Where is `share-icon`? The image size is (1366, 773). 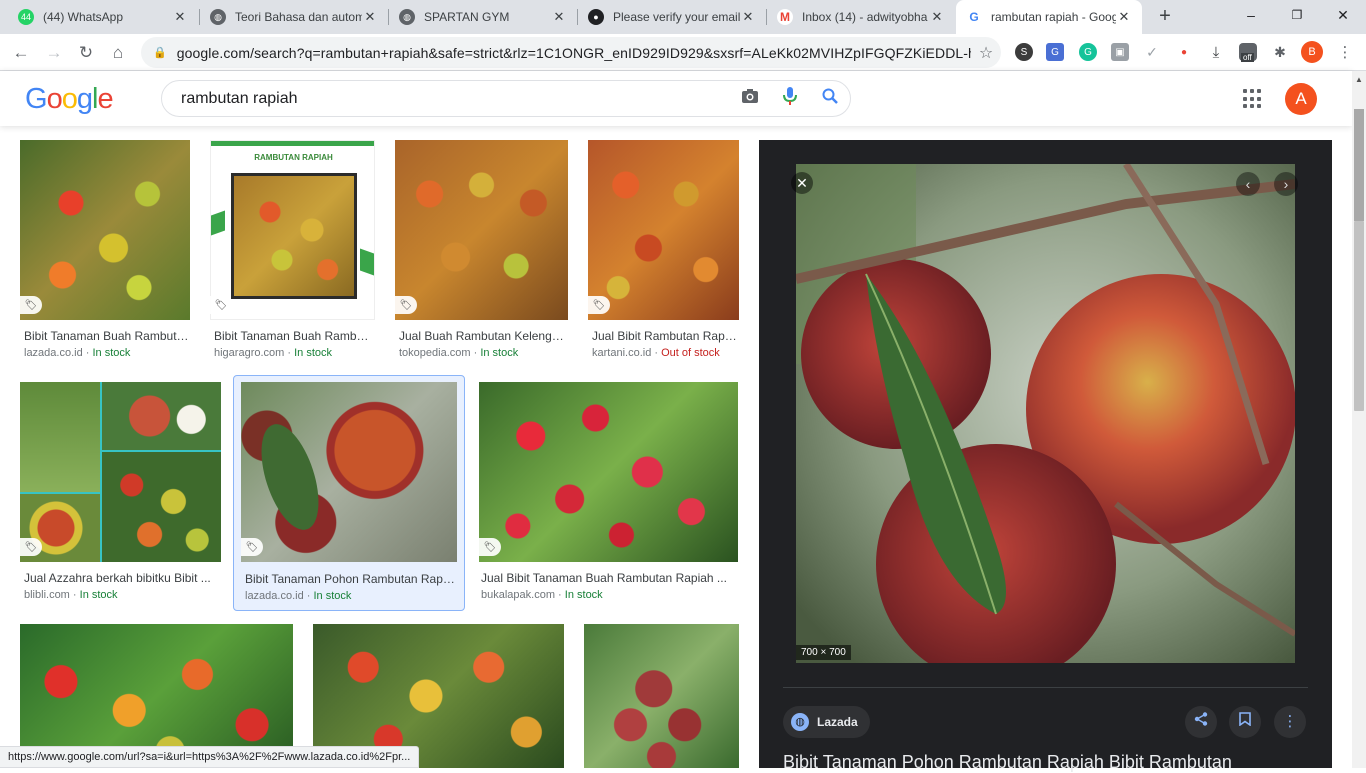 share-icon is located at coordinates (1201, 722).